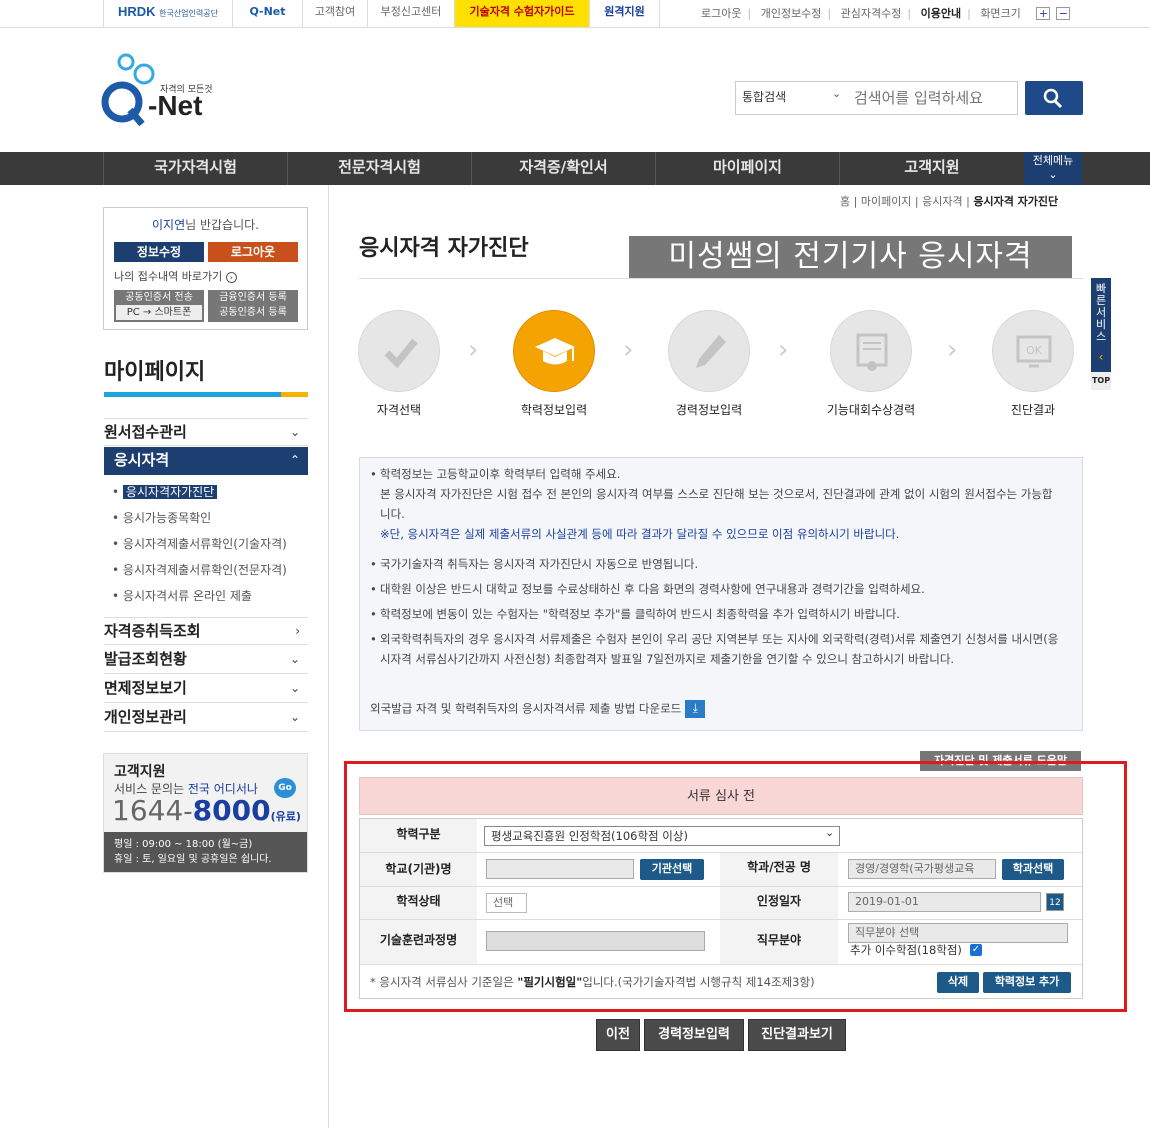 The width and height of the screenshot is (1150, 1128). What do you see at coordinates (563, 168) in the screenshot?
I see `nav-certificate: 자격증/확인서` at bounding box center [563, 168].